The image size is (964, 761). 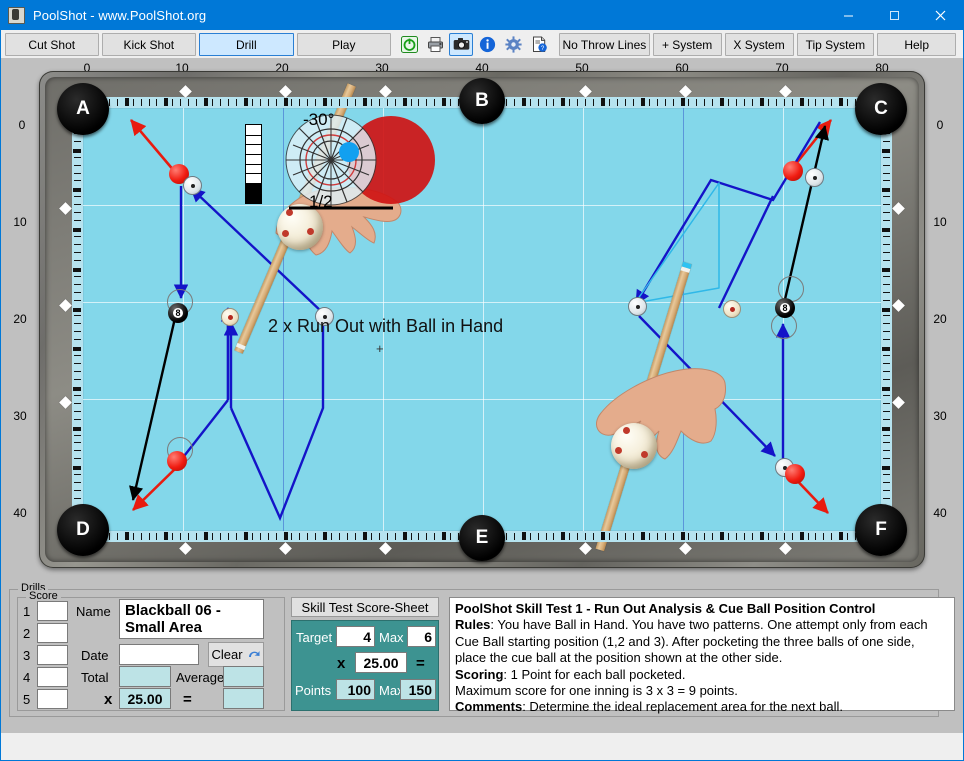 I want to click on aim-fraction-label: 1/2, so click(x=321, y=201).